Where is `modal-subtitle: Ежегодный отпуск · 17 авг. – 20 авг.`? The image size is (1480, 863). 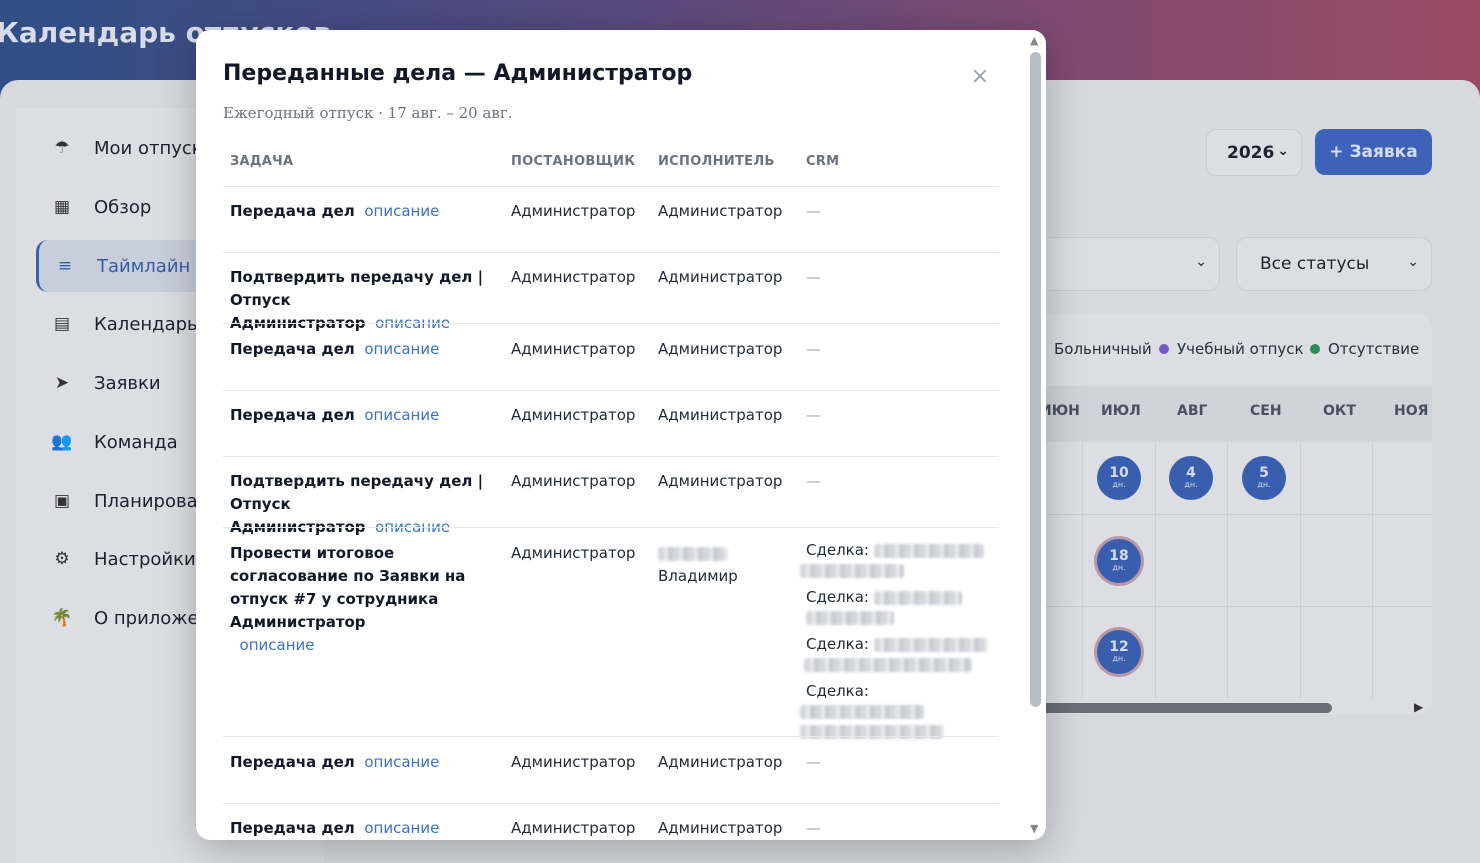
modal-subtitle: Ежегодный отпуск · 17 авг. – 20 авг. is located at coordinates (368, 113).